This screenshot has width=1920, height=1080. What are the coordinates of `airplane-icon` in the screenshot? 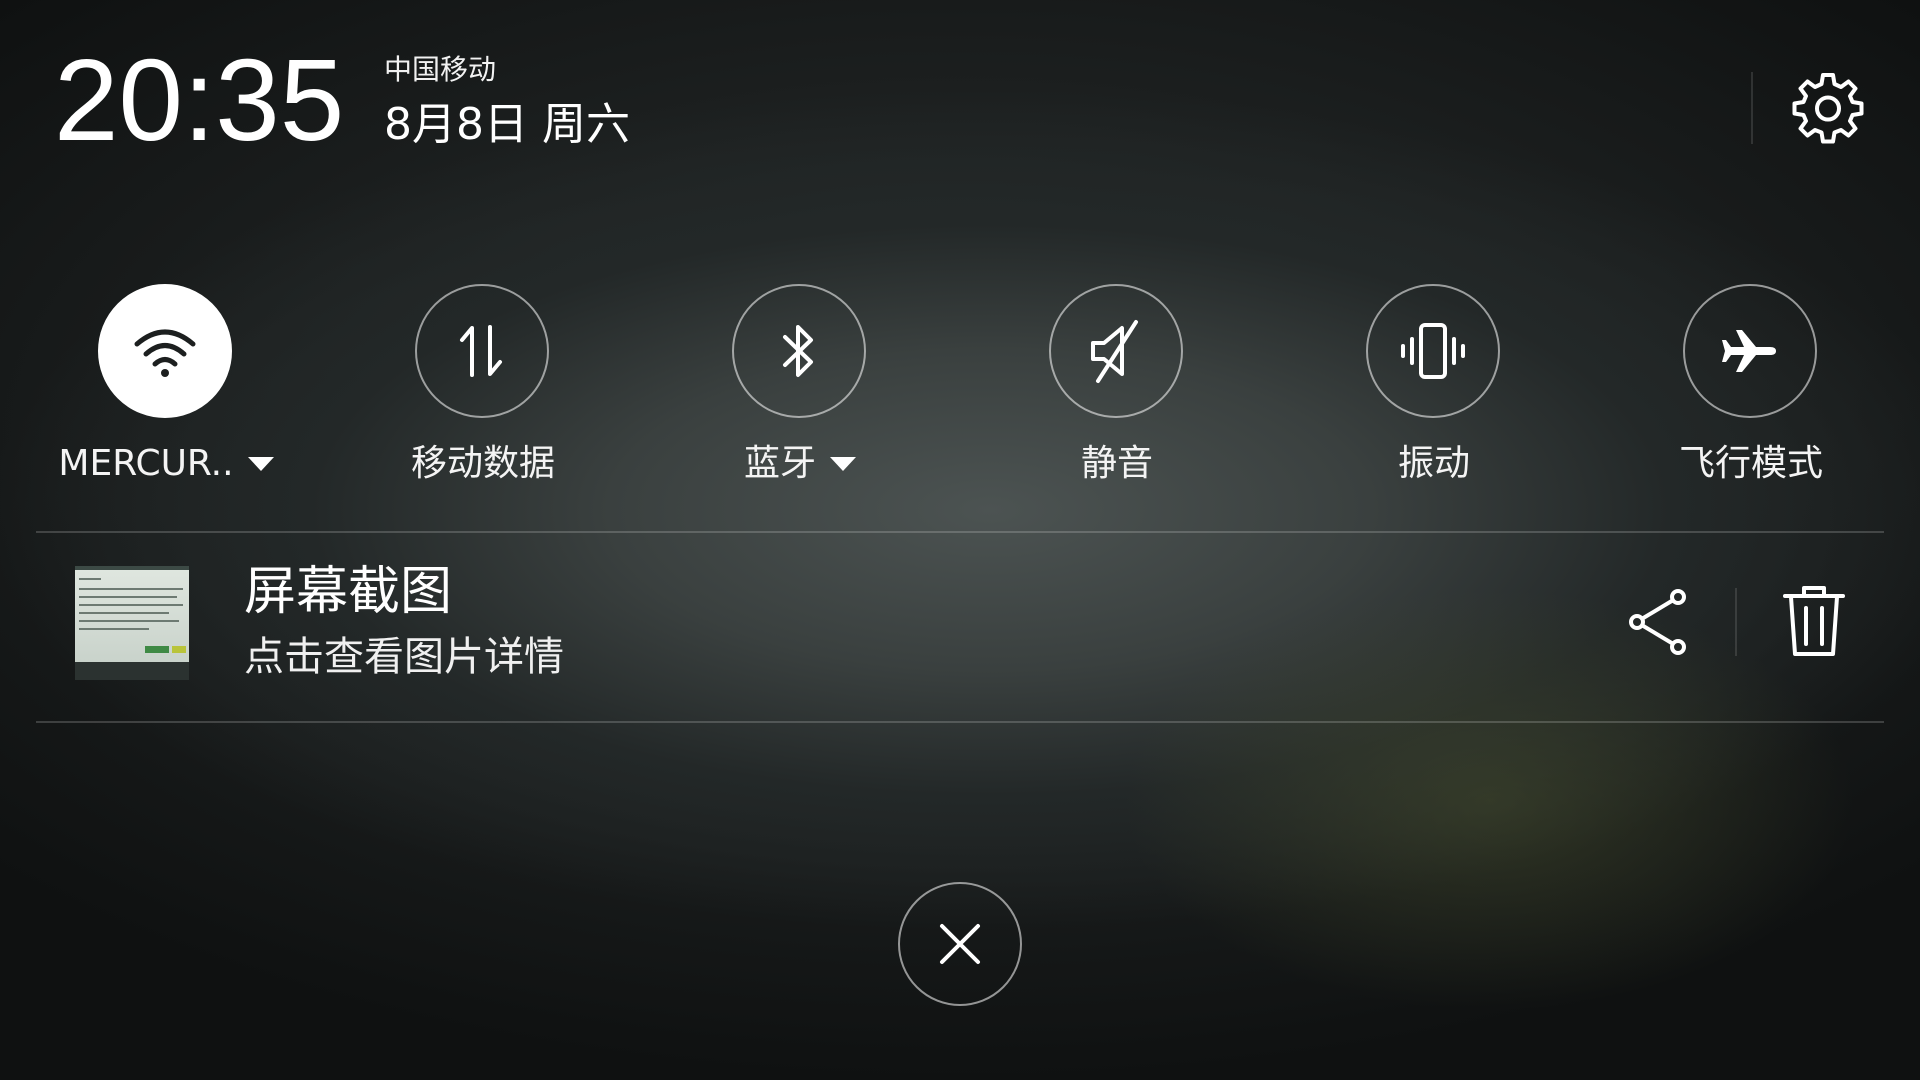 It's located at (1749, 351).